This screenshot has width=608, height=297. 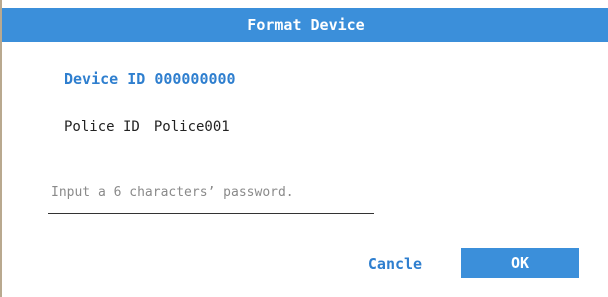 I want to click on dialog-title: Format Device, so click(x=306, y=25).